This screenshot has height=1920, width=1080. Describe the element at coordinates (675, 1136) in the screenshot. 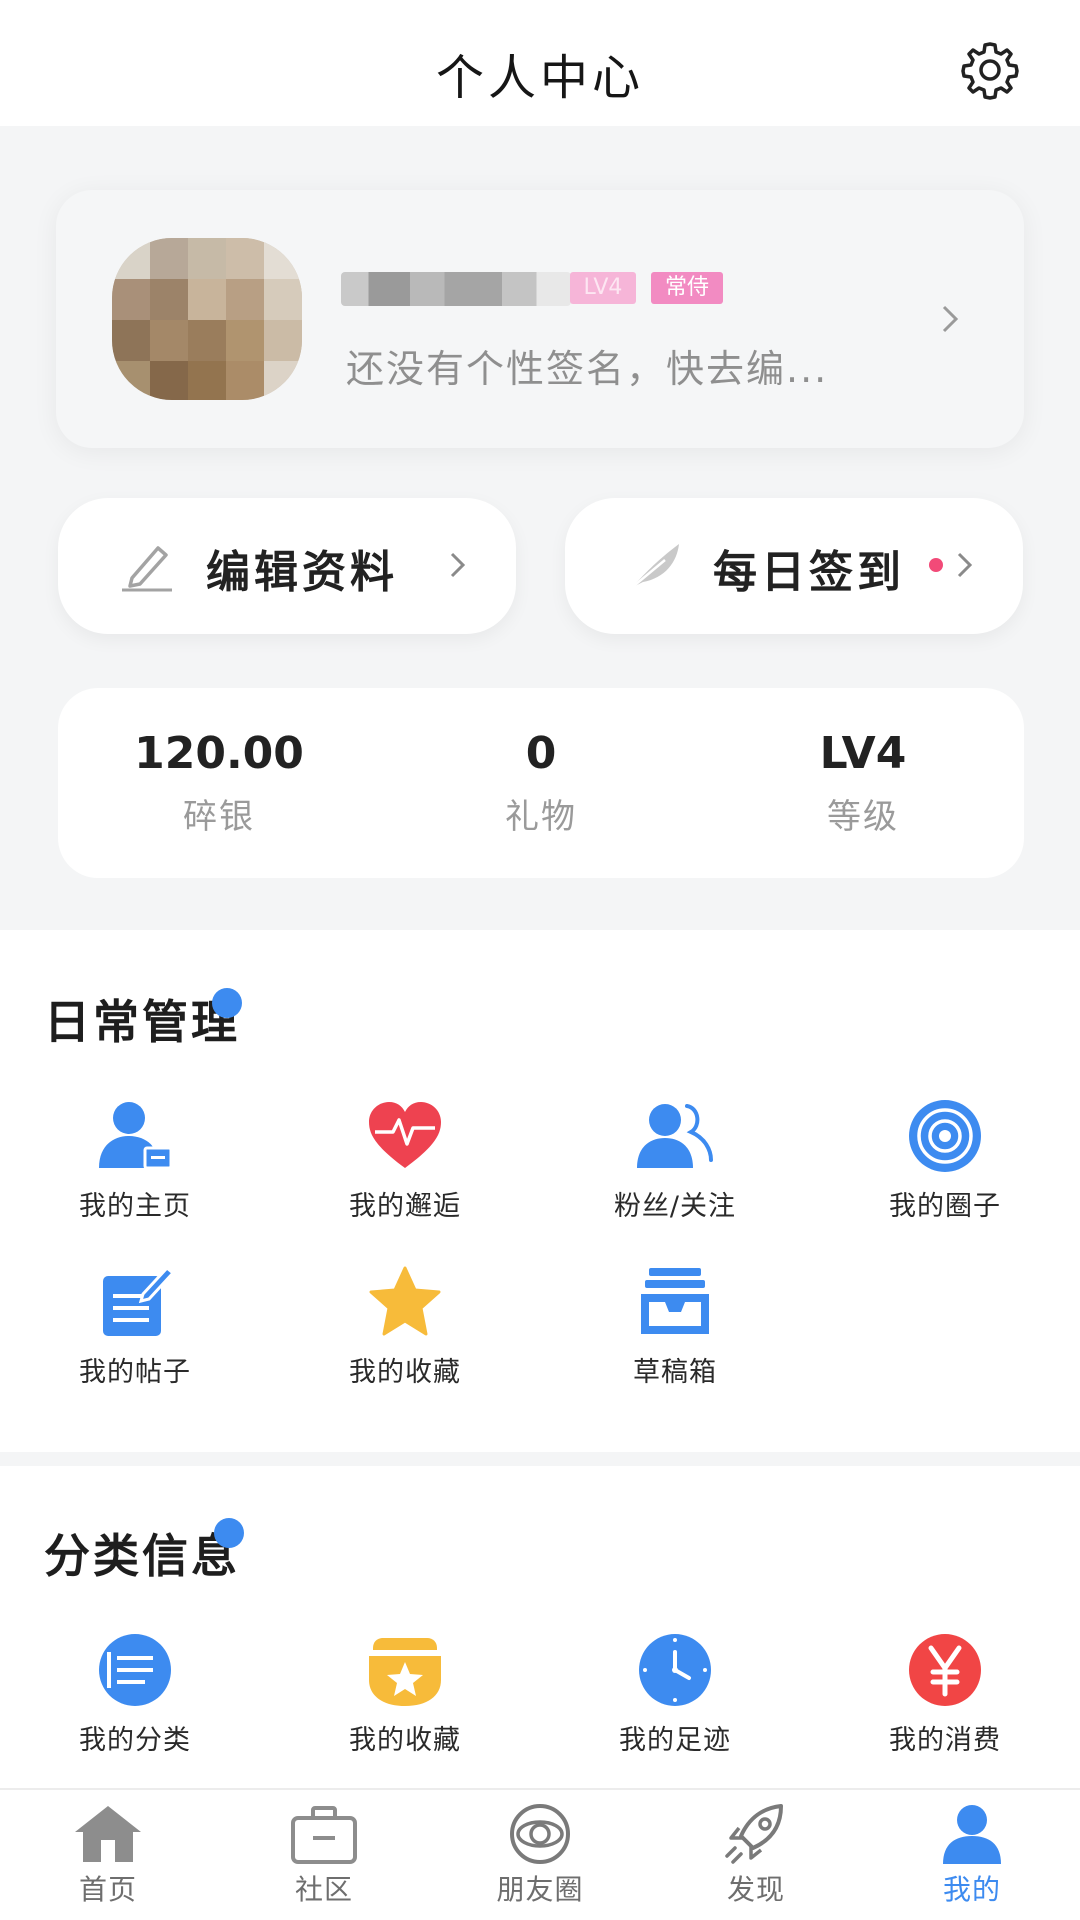

I see `followers-icon` at that location.